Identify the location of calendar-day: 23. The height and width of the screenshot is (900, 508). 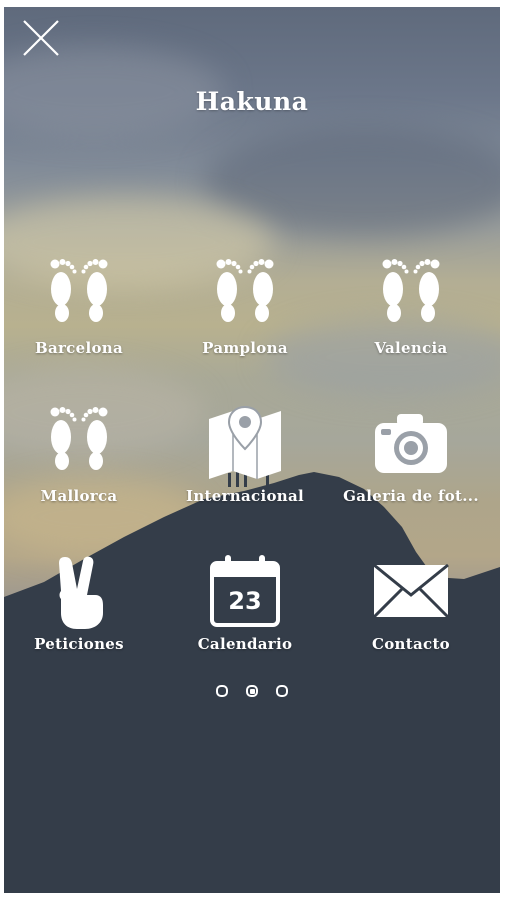
(245, 601).